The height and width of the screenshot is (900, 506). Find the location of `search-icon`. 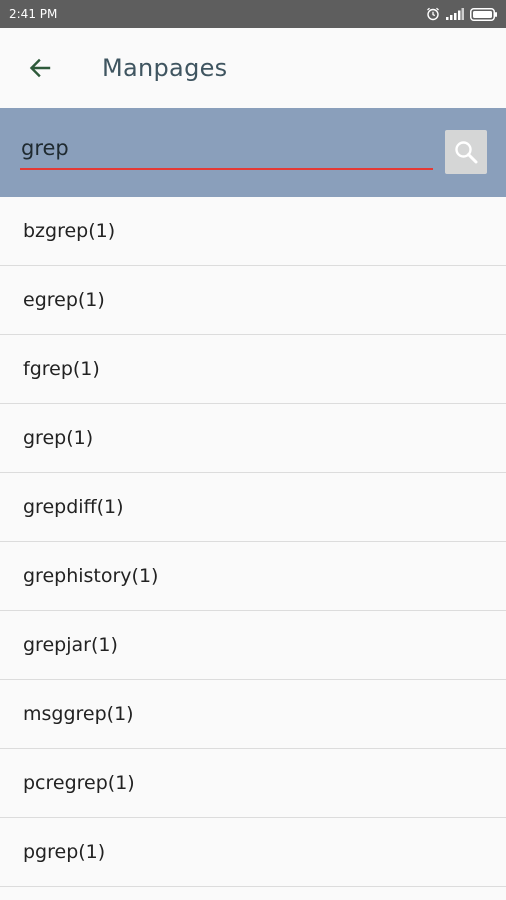

search-icon is located at coordinates (466, 152).